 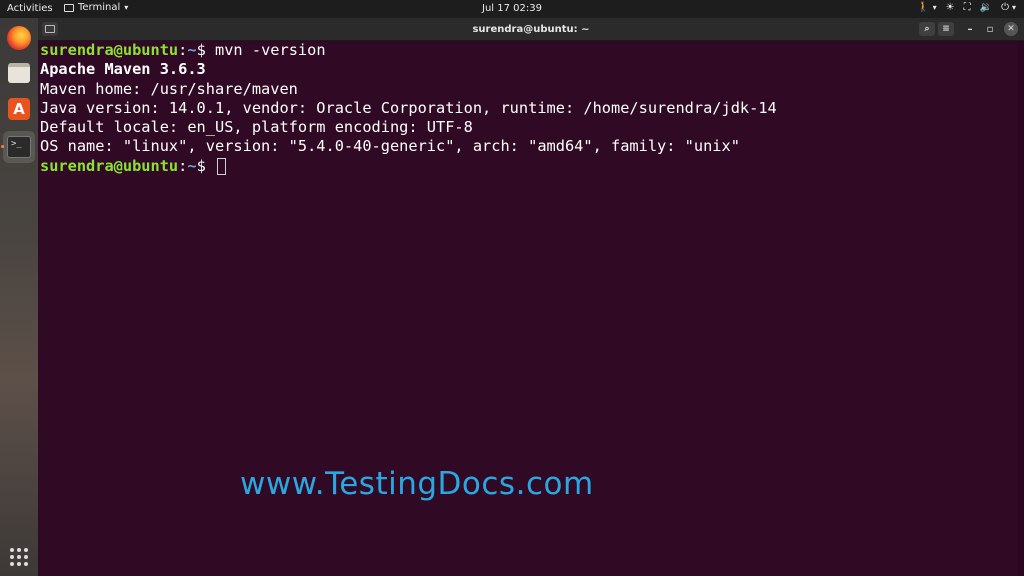 What do you see at coordinates (1021, 308) in the screenshot?
I see `scrollbar` at bounding box center [1021, 308].